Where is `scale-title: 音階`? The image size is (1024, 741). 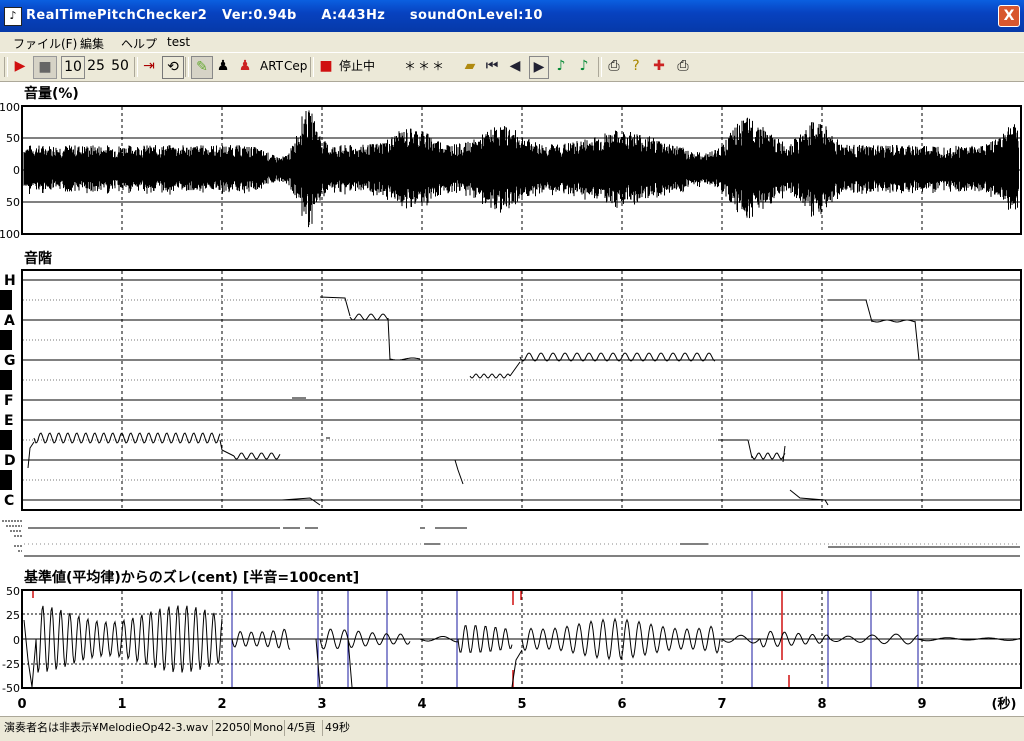
scale-title: 音階 is located at coordinates (38, 258).